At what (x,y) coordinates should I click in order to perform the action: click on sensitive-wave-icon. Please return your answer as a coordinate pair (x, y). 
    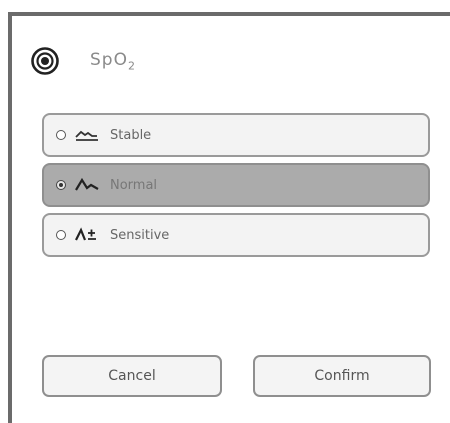
    Looking at the image, I should click on (85, 234).